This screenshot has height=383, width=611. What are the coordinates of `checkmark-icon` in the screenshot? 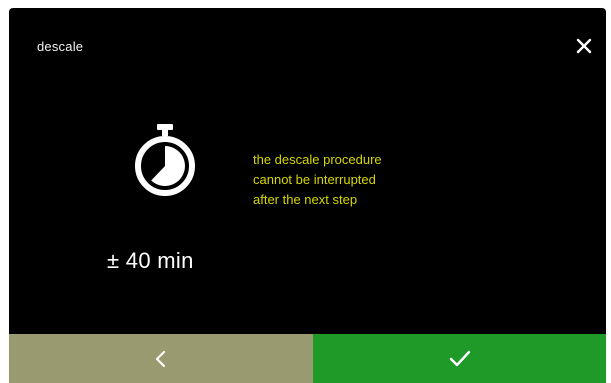 It's located at (459, 358).